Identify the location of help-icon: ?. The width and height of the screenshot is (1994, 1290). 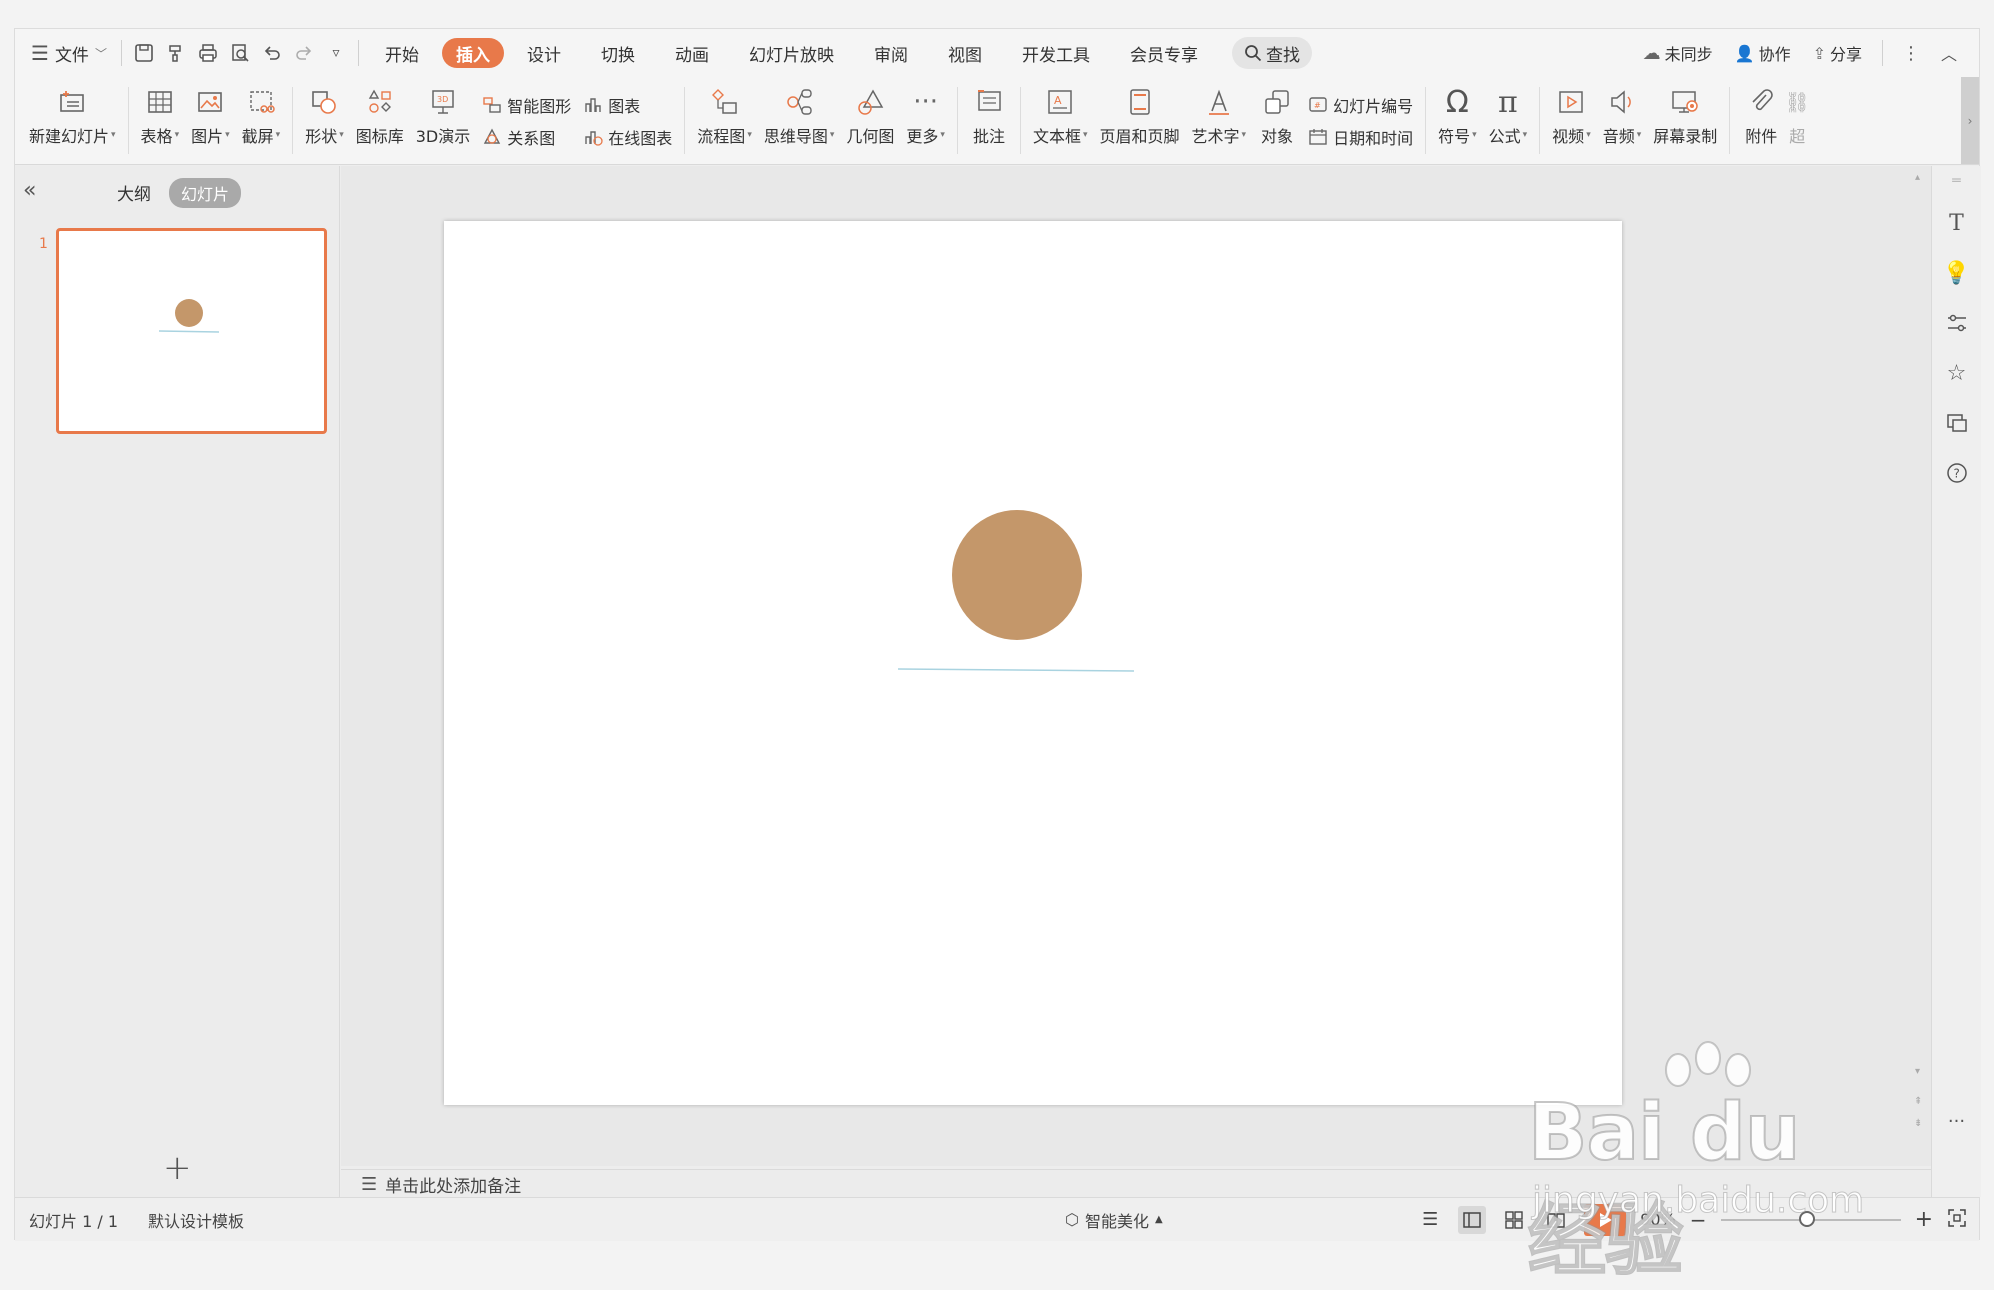
(1957, 473).